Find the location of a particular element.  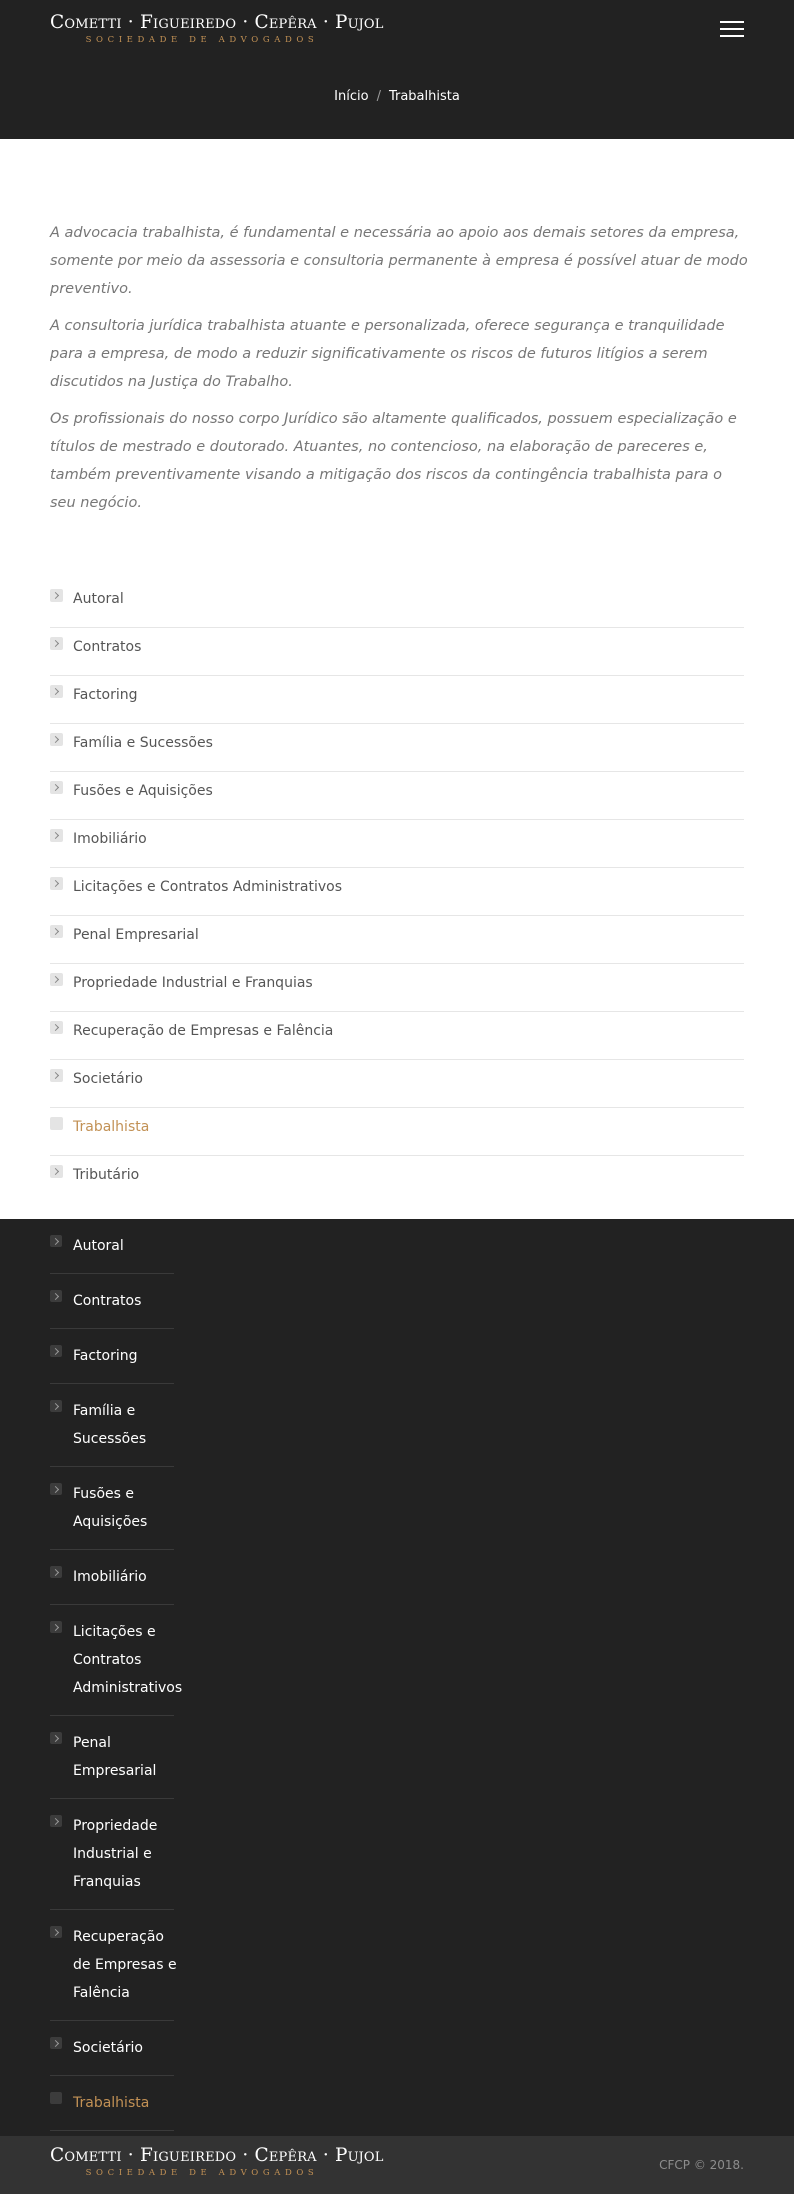

footer-practice-area-item: Família e Sucessões is located at coordinates (112, 1425).